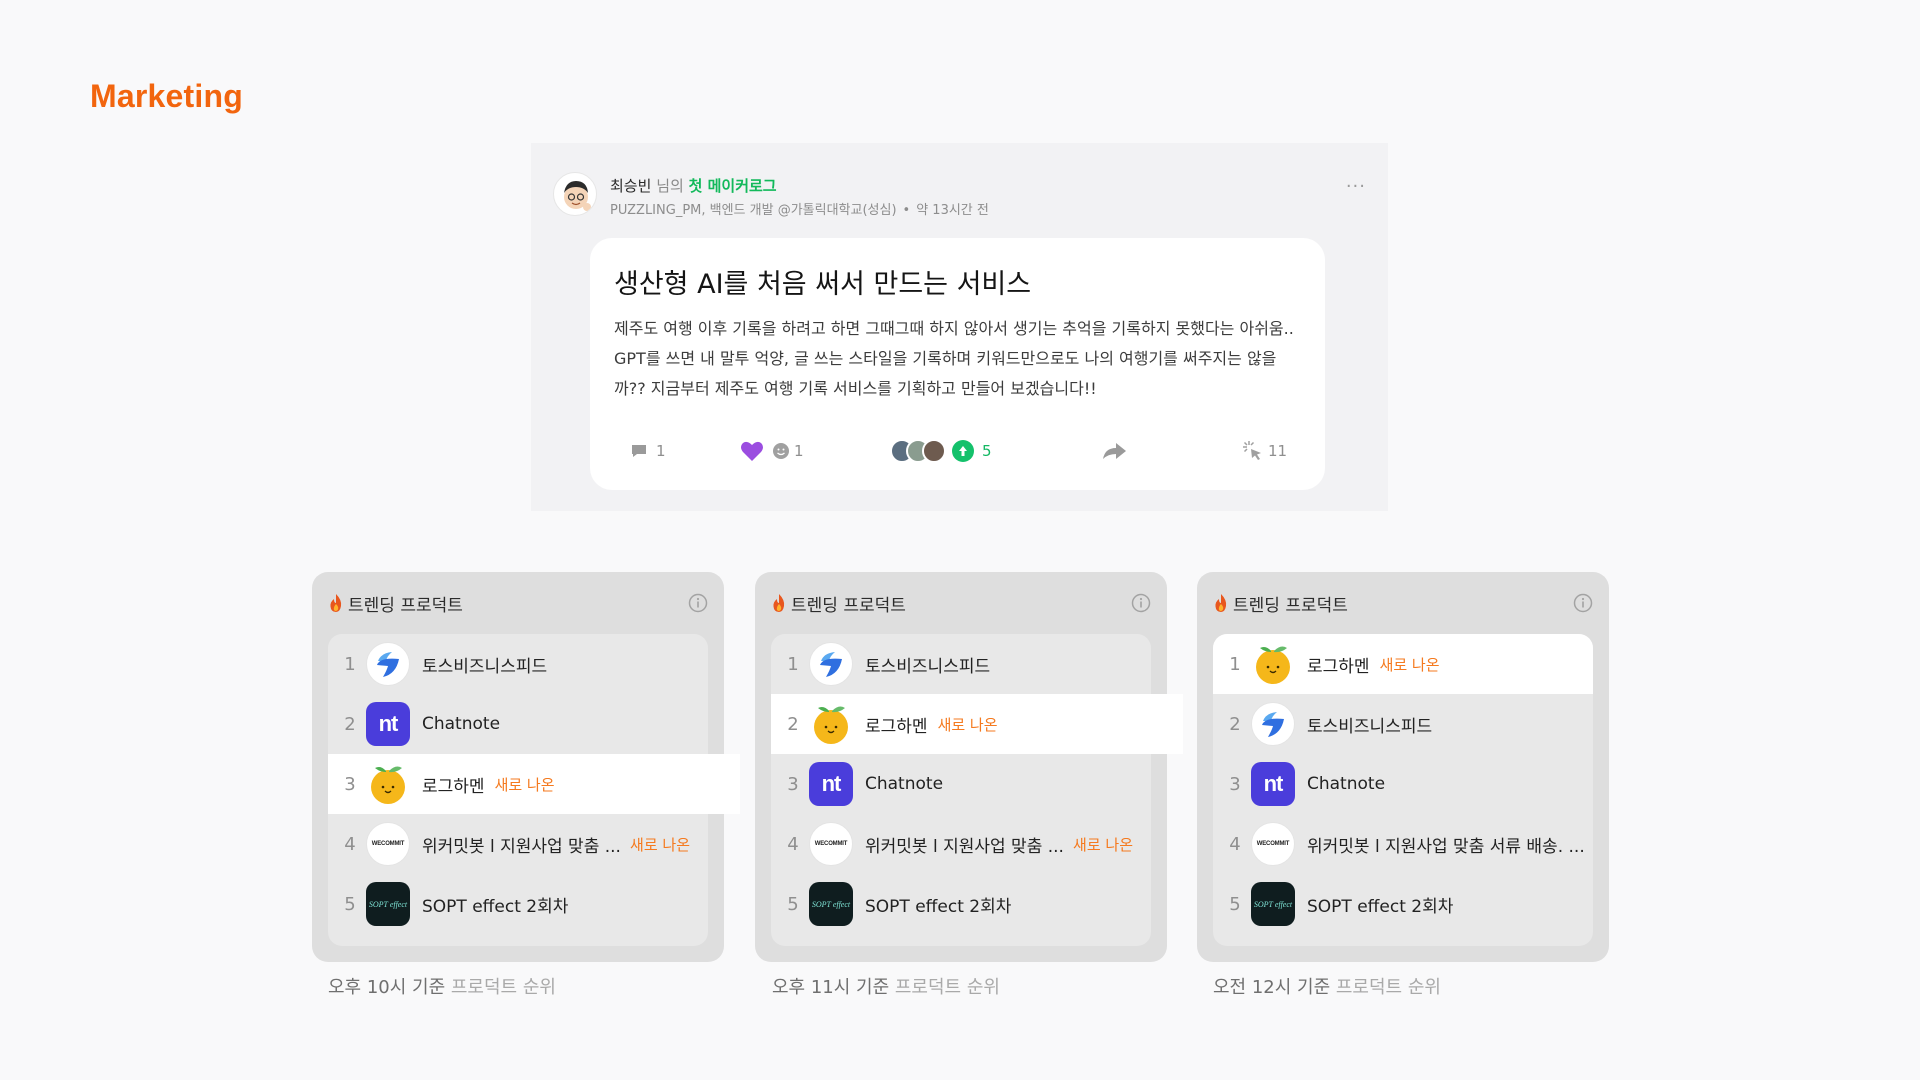 Image resolution: width=1920 pixels, height=1080 pixels. I want to click on share-icon, so click(1114, 451).